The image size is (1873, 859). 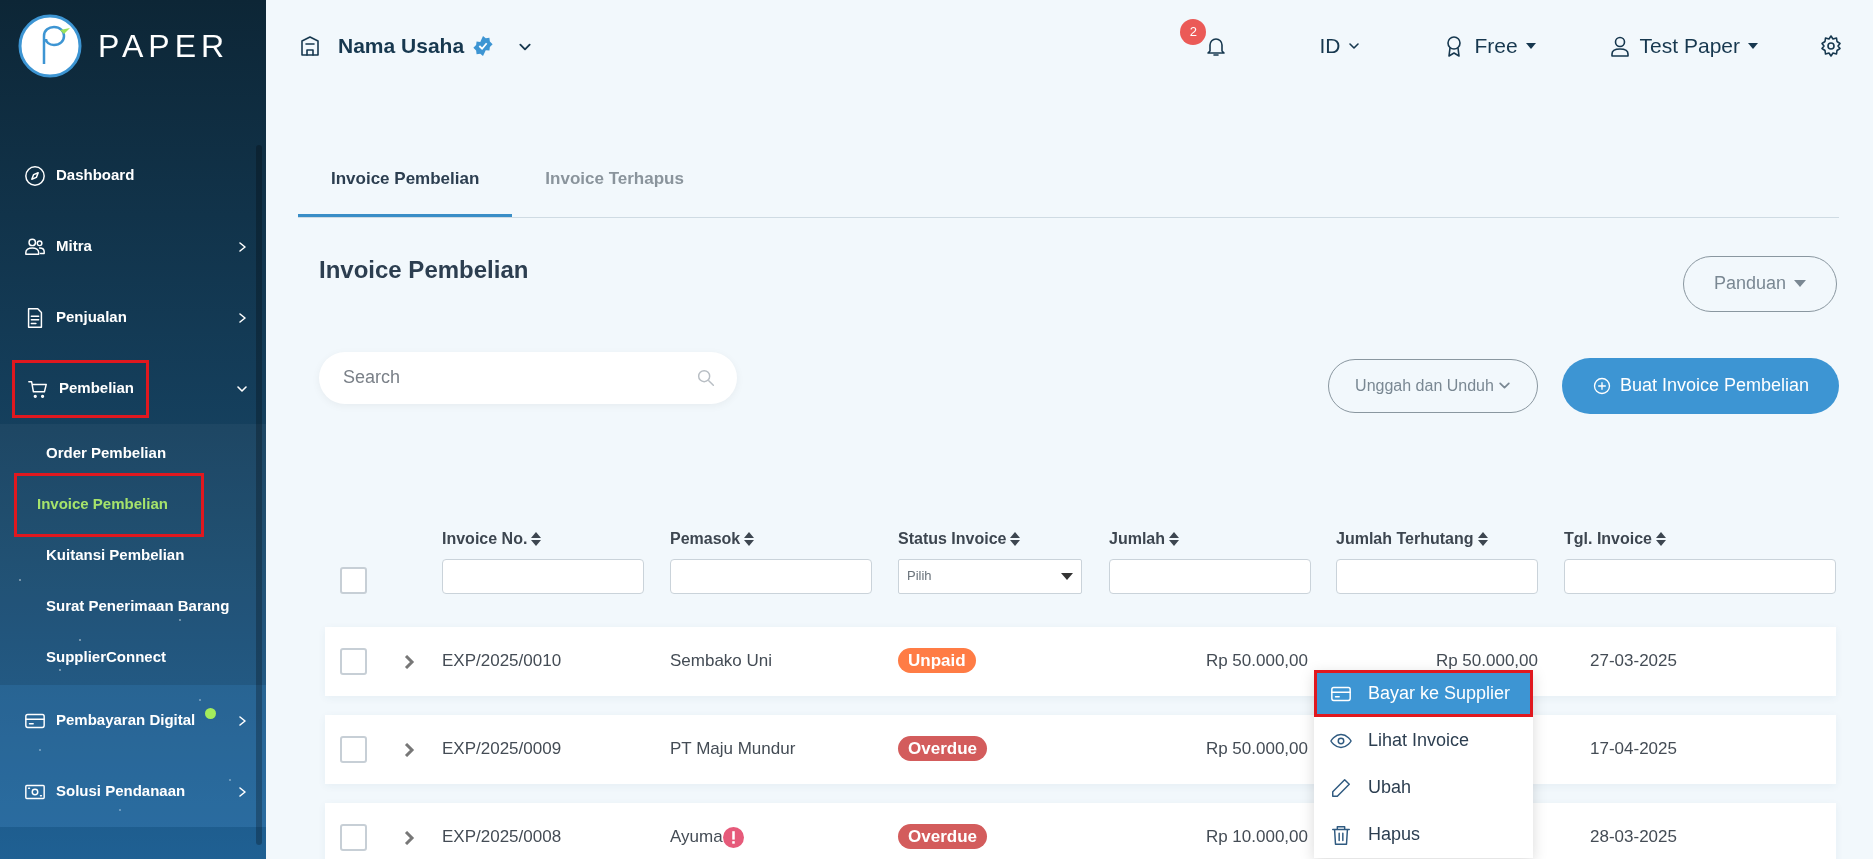 I want to click on table-cell-text: EXP/2025/0010, so click(x=502, y=661).